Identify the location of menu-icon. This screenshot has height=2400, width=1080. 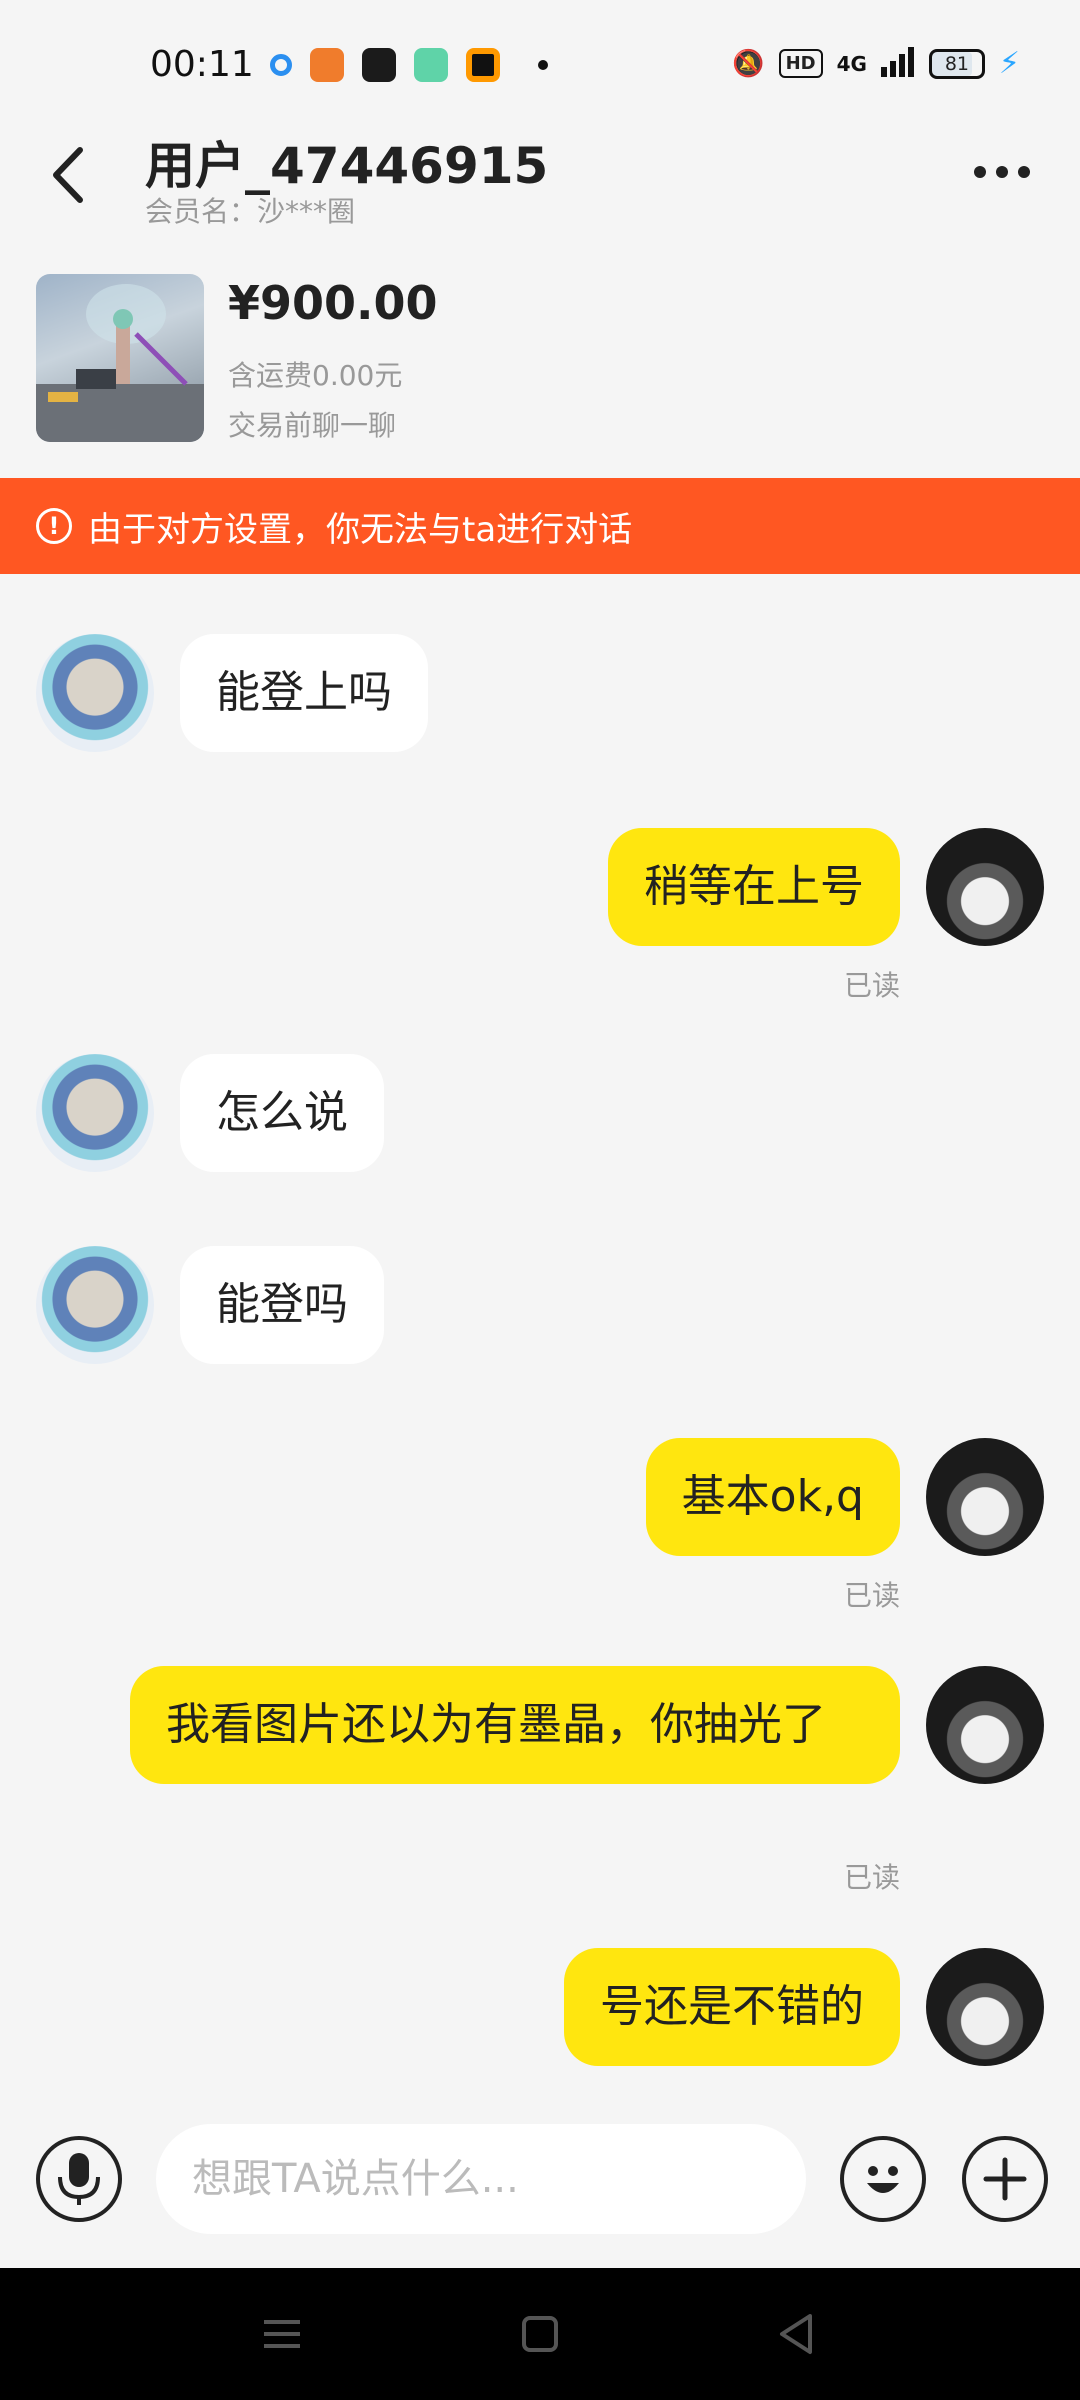
(282, 2334).